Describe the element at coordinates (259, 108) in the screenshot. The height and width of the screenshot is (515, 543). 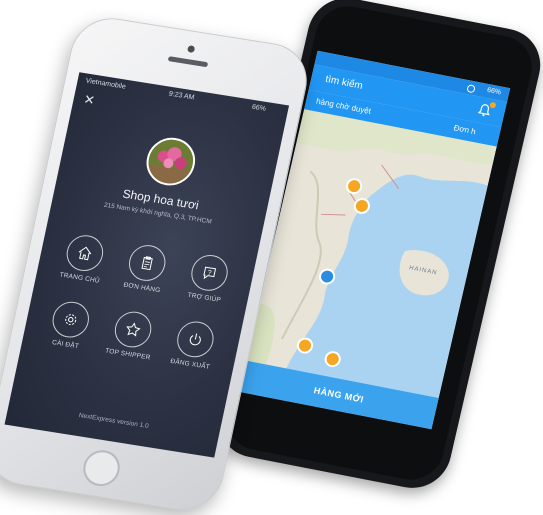
I see `battery-level: 66%` at that location.